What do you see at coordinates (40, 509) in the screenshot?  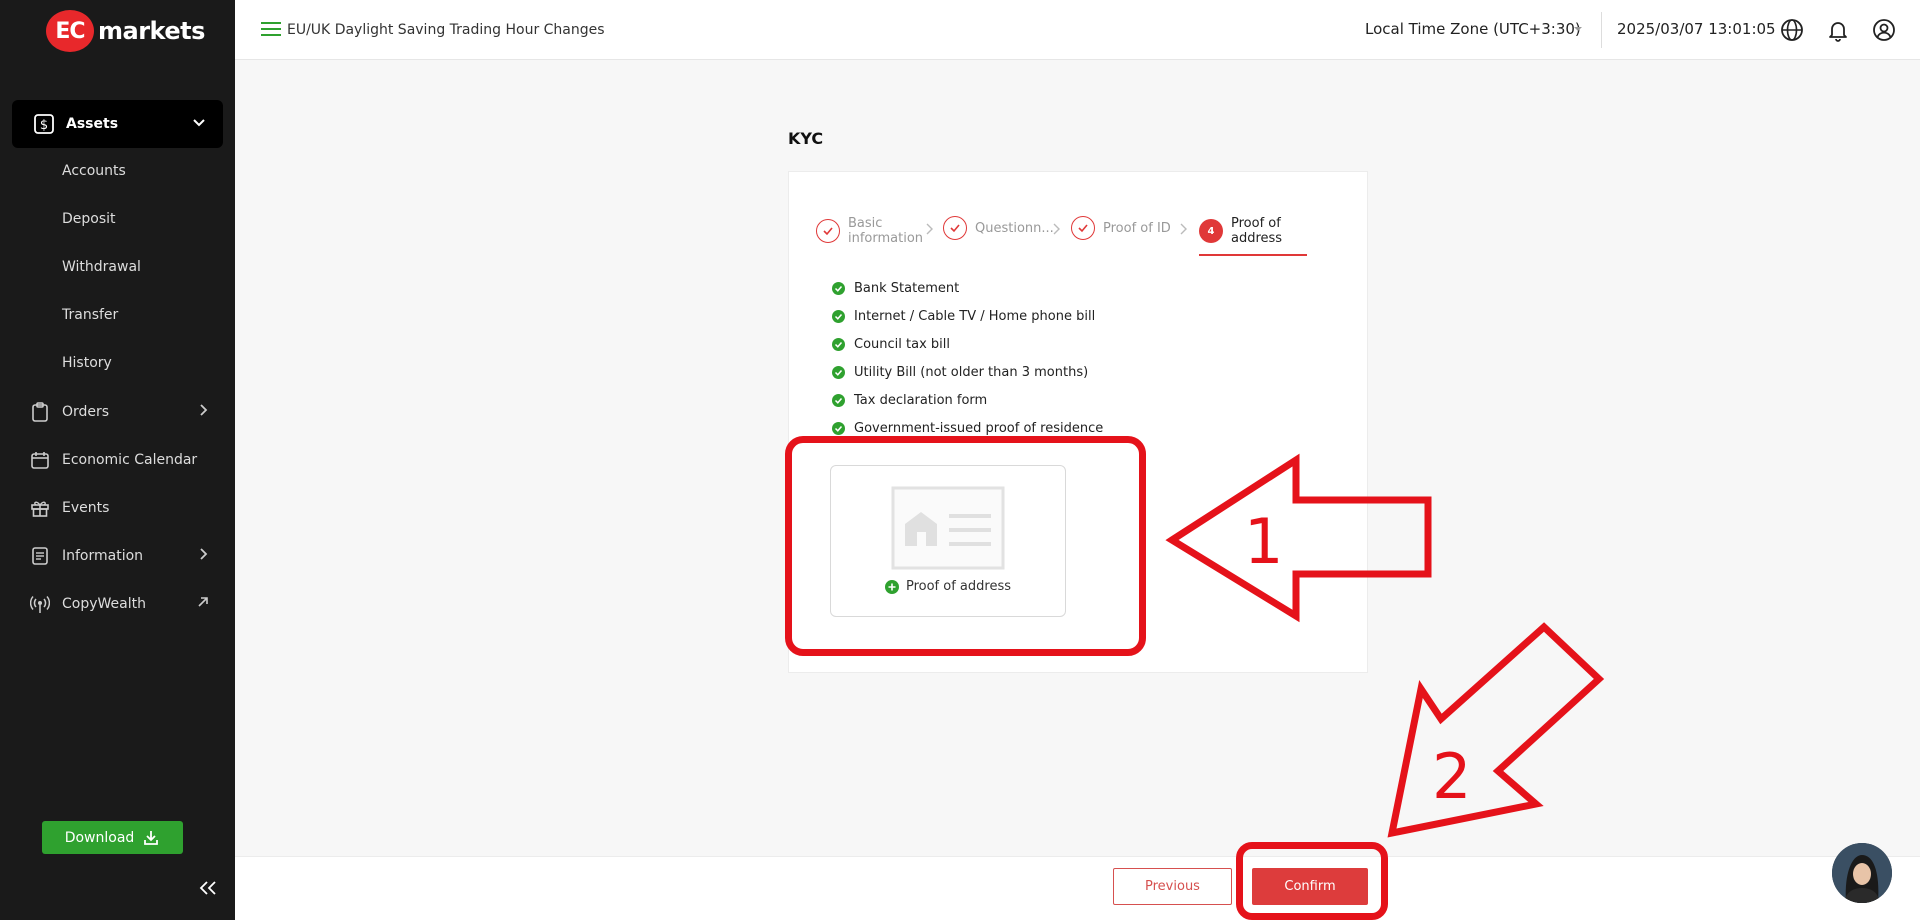 I see `gift-icon` at bounding box center [40, 509].